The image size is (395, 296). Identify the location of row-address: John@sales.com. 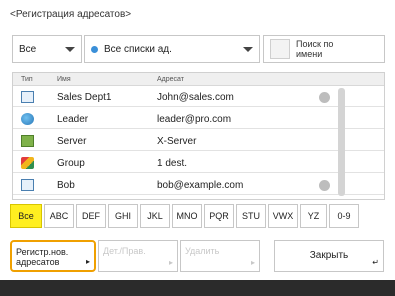
(195, 97).